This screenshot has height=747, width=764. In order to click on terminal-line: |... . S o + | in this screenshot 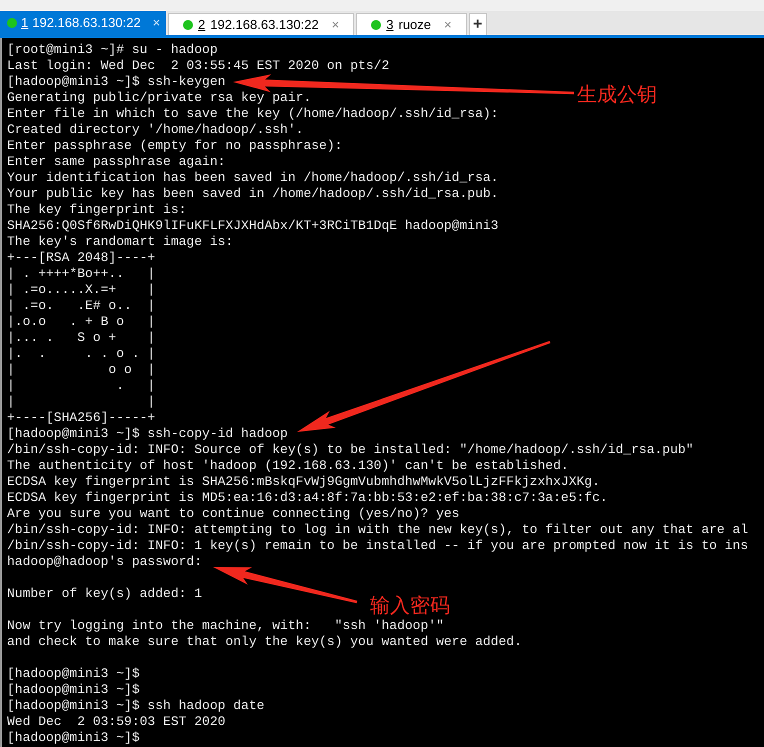, I will do `click(81, 338)`.